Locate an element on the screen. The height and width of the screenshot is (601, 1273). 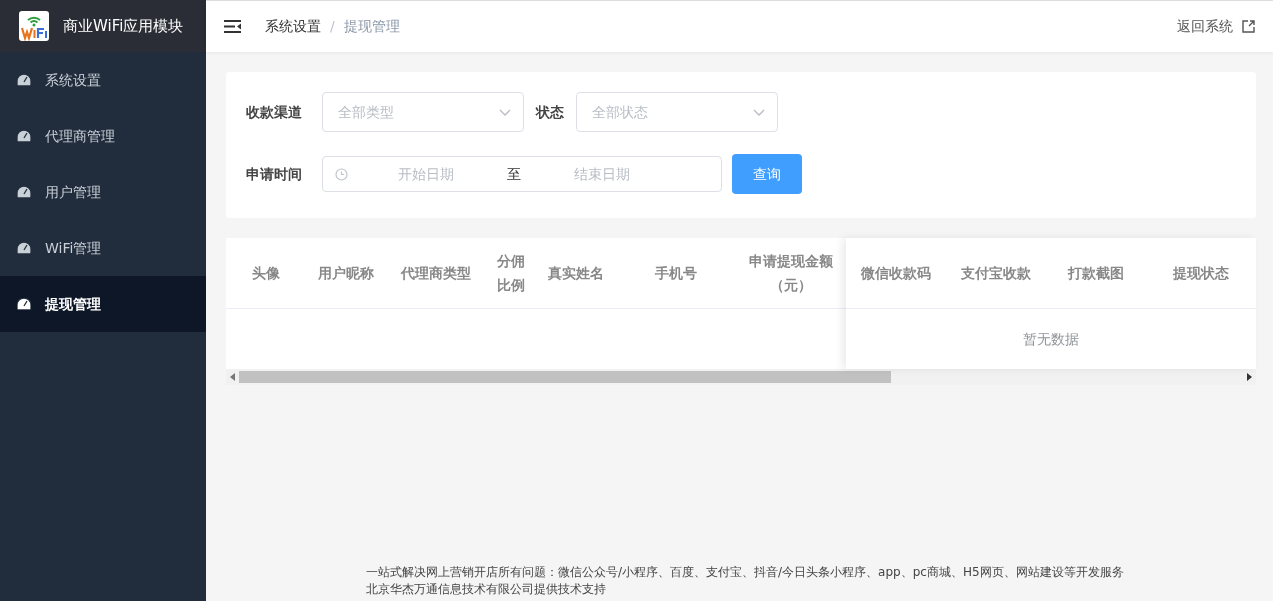
filter-label: 收款渠道 is located at coordinates (274, 112).